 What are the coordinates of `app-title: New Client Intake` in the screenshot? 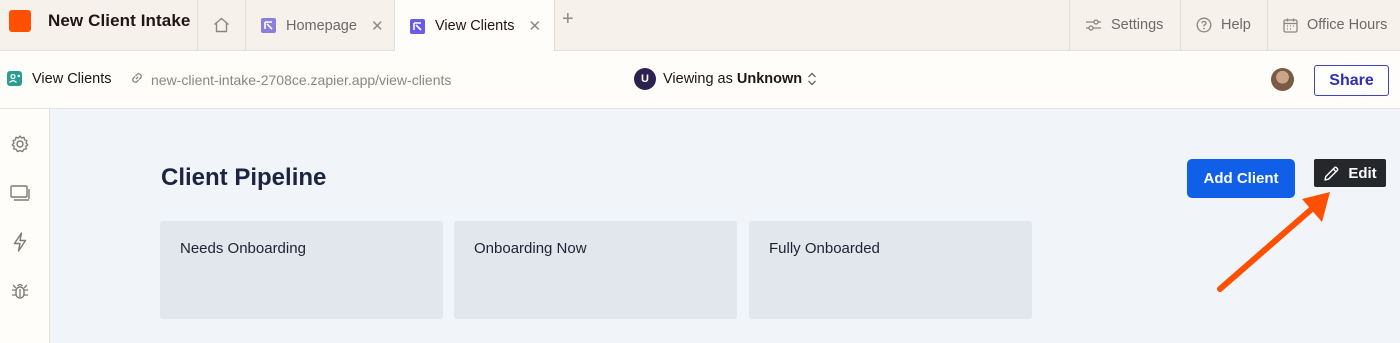 It's located at (119, 20).